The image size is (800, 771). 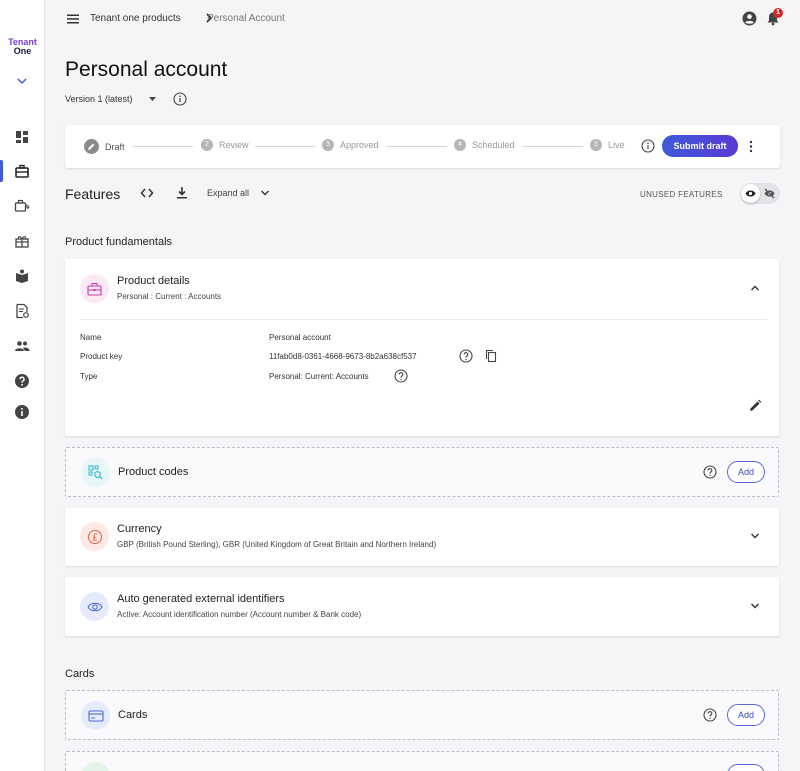 I want to click on sidebar: Tenant One, so click(x=22, y=385).